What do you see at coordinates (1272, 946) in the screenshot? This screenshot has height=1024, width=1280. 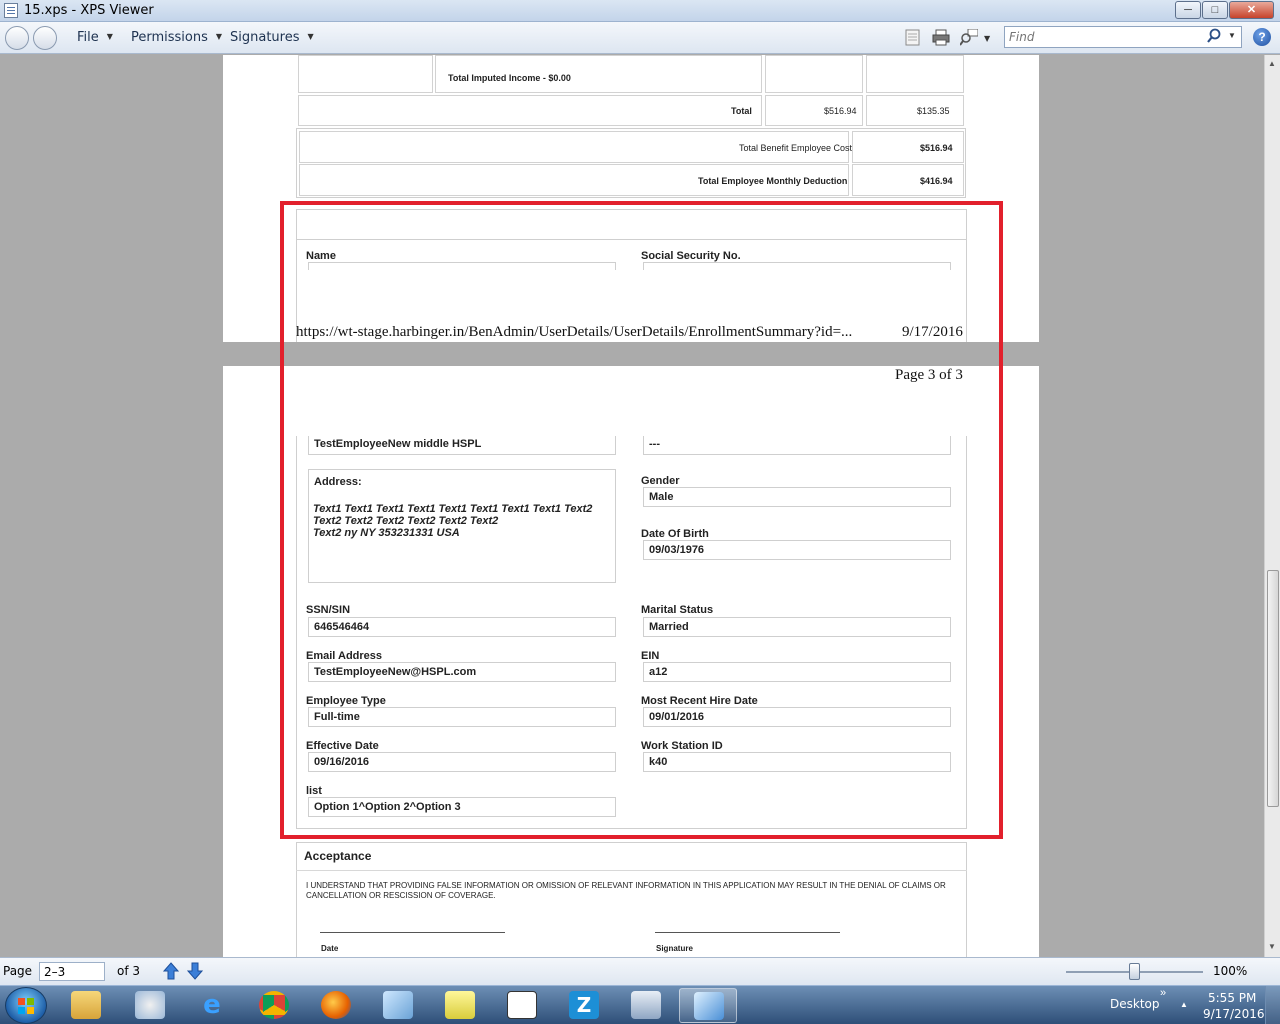 I see `scroll-down-icon: ▼` at bounding box center [1272, 946].